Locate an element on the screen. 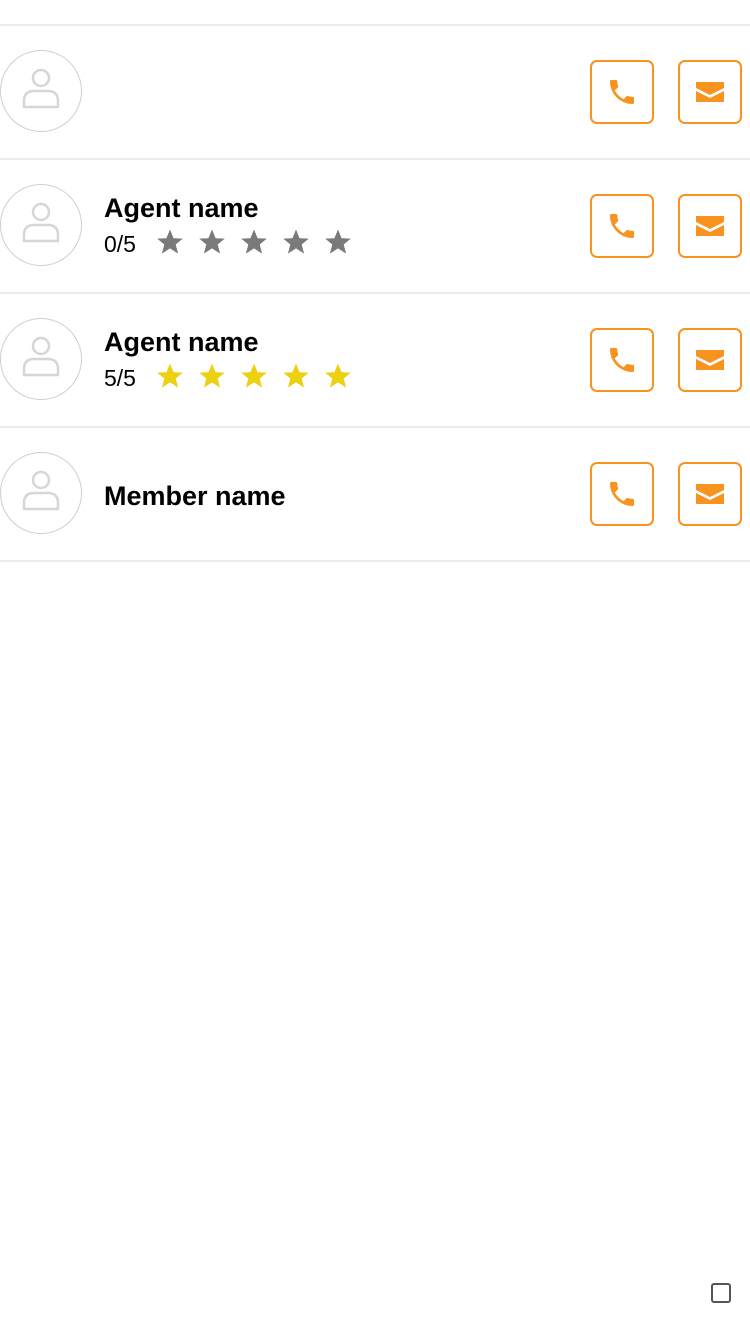 The width and height of the screenshot is (750, 1334). contact-row is located at coordinates (375, 93).